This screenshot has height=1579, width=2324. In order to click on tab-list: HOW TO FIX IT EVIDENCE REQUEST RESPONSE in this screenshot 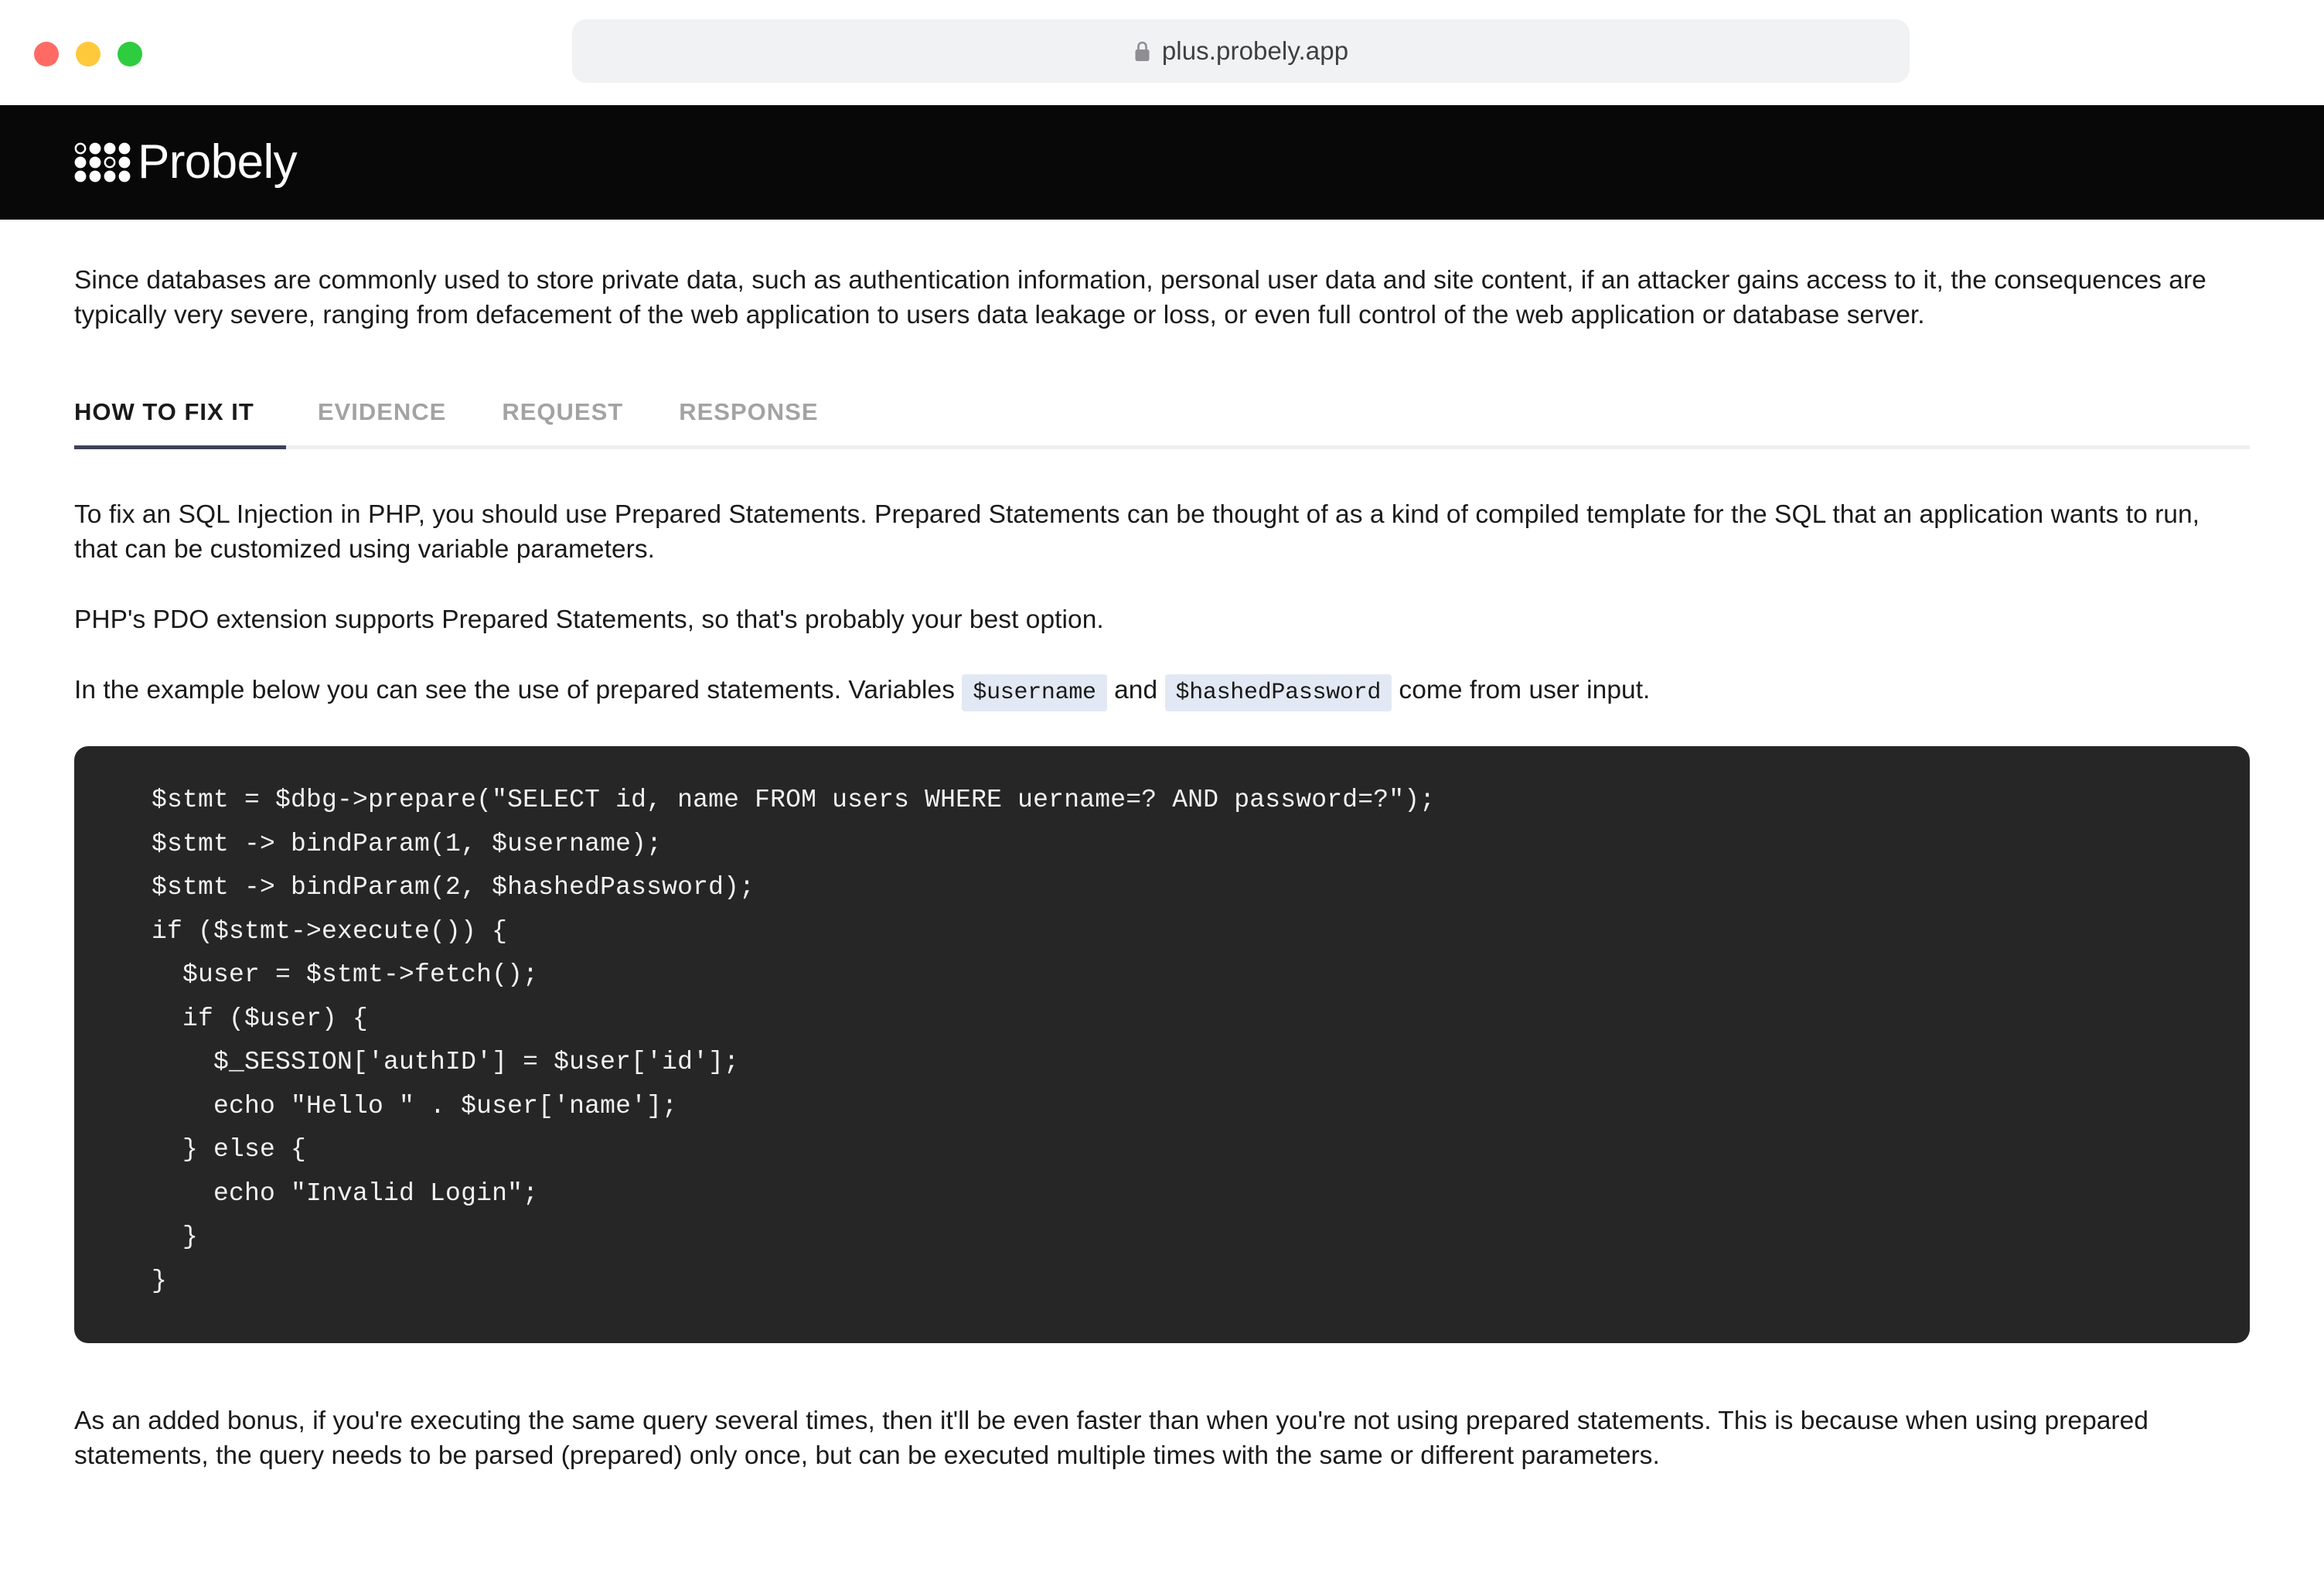, I will do `click(1162, 409)`.